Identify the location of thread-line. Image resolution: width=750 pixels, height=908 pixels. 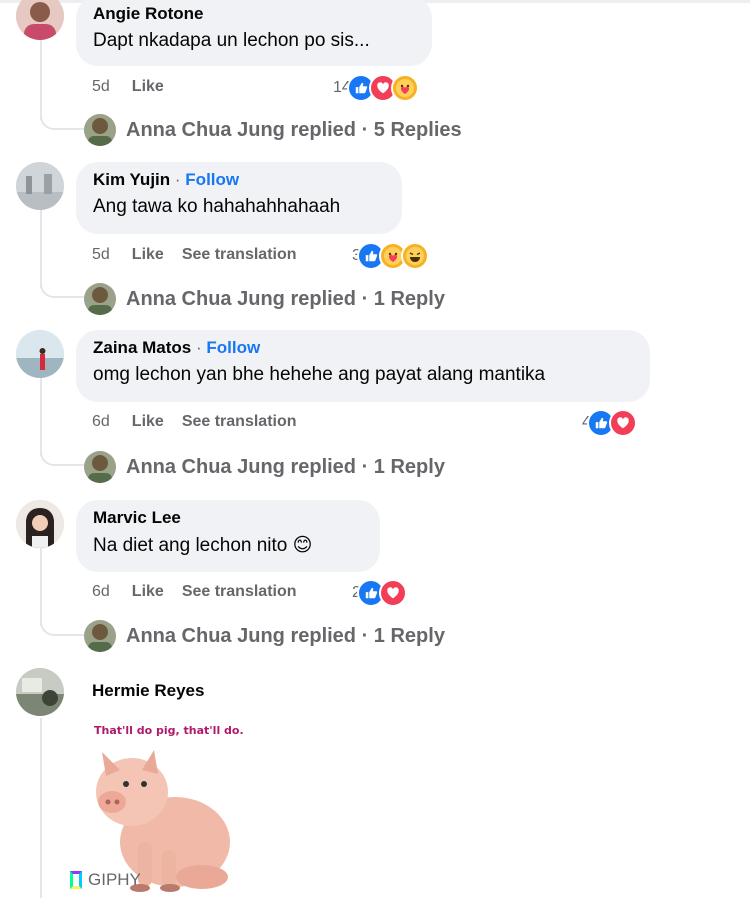
(41, 808).